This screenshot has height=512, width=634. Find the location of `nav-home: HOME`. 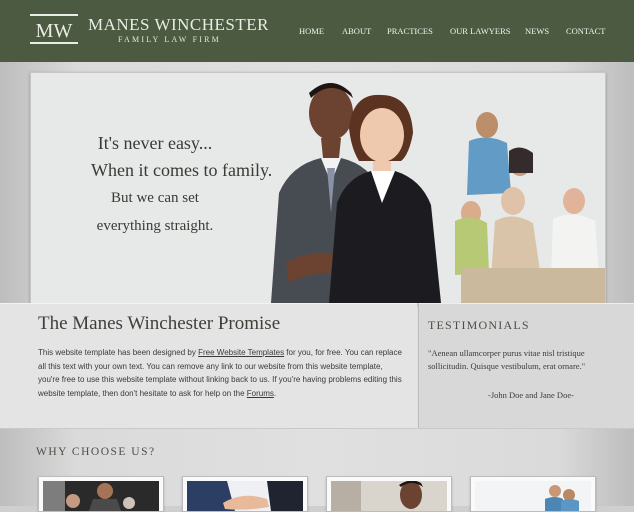

nav-home: HOME is located at coordinates (311, 31).